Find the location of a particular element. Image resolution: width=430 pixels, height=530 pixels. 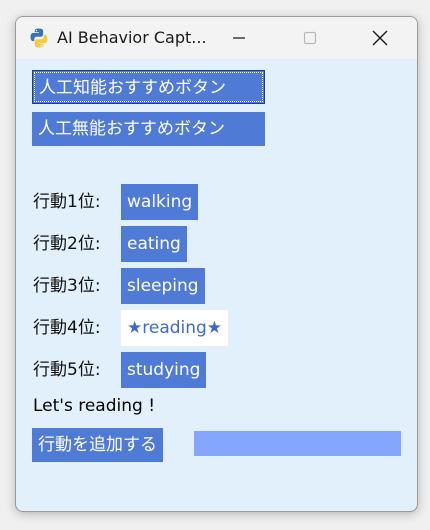

close-icon is located at coordinates (380, 38).